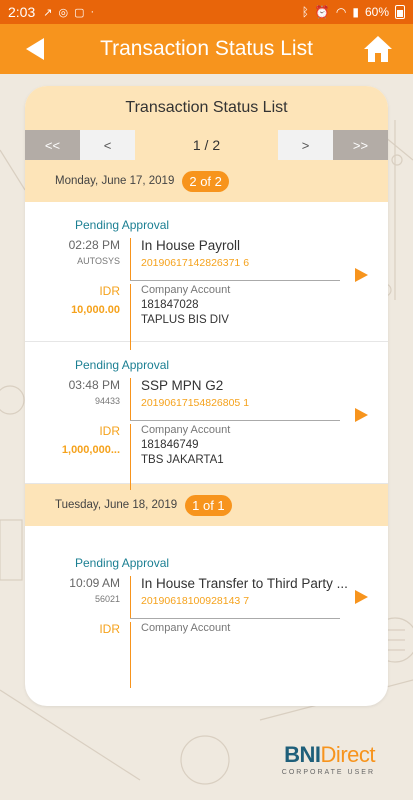  I want to click on back-button, so click(36, 49).